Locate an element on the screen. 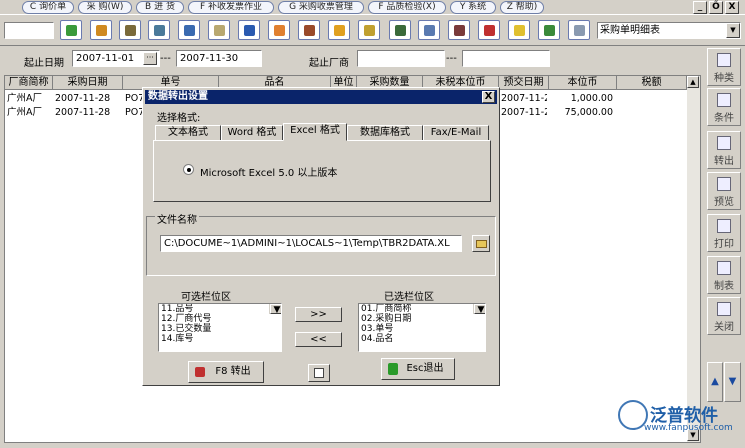 This screenshot has width=745, height=448. book-icon is located at coordinates (189, 30).